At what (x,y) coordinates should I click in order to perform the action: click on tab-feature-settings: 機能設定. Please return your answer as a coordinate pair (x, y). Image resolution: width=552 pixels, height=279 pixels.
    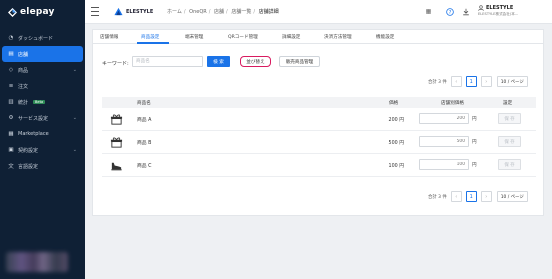
    Looking at the image, I should click on (385, 37).